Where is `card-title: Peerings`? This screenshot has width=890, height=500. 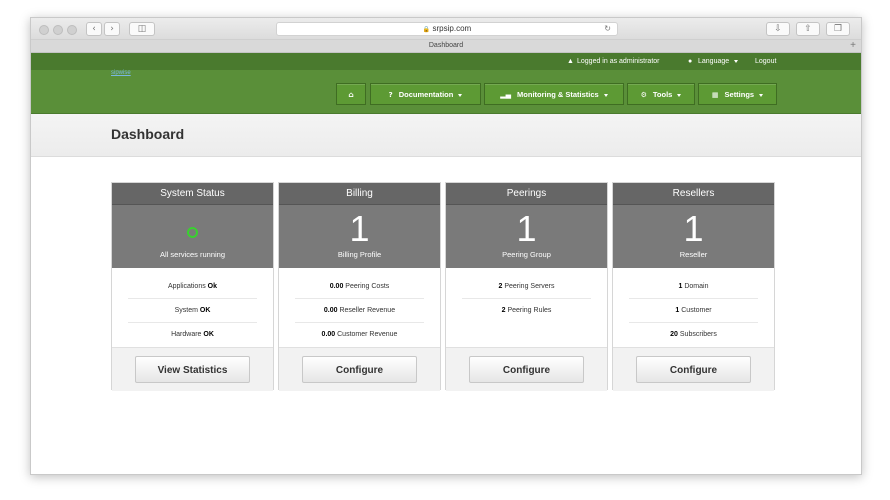 card-title: Peerings is located at coordinates (526, 194).